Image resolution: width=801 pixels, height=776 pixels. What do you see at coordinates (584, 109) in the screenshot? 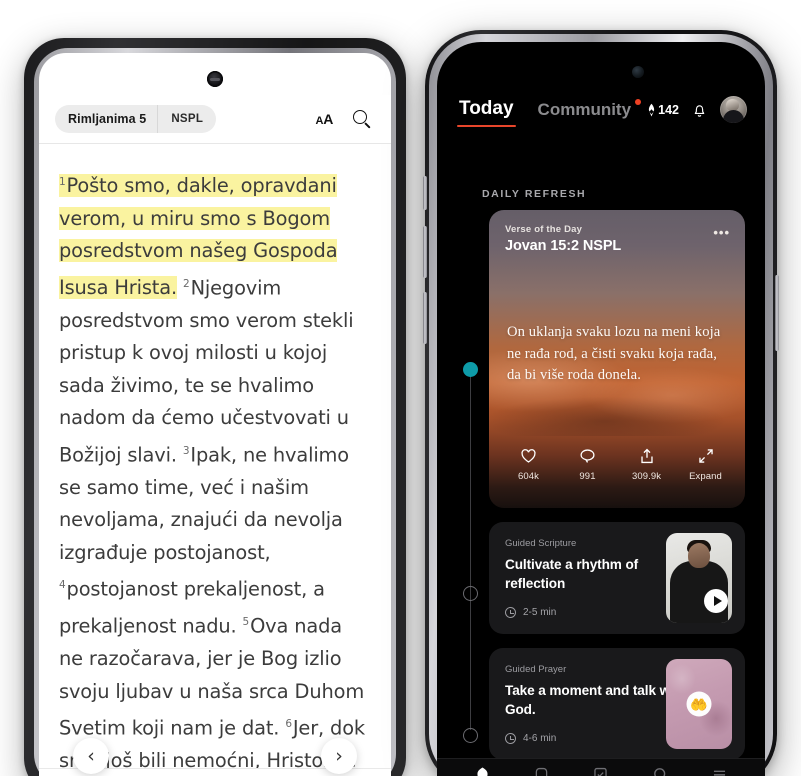
I see `tab-community-label: Community` at bounding box center [584, 109].